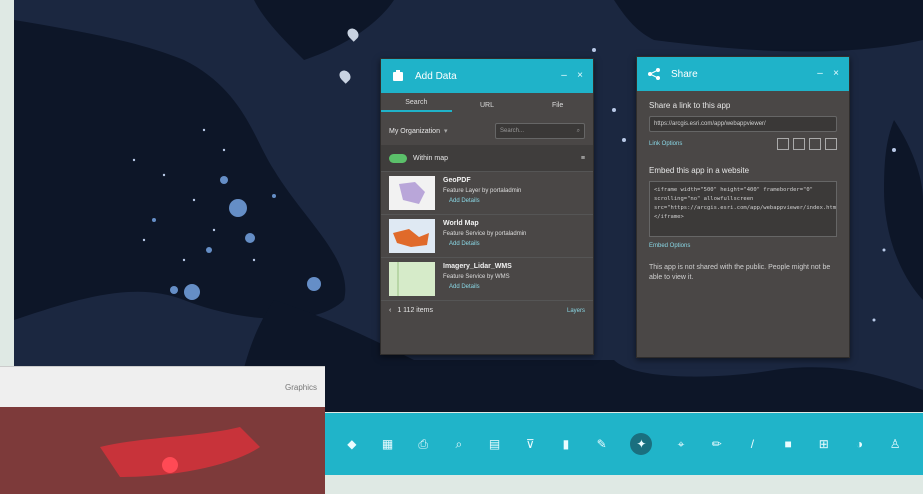 The height and width of the screenshot is (494, 923). Describe the element at coordinates (623, 444) in the screenshot. I see `bottom-toolbar: ◆ ▦ ⎙ ⌕ ▤ ⊽ ▮ ✎ ✦ ⌖ ✏ / ■ ⊞ ◑ ♙` at that location.